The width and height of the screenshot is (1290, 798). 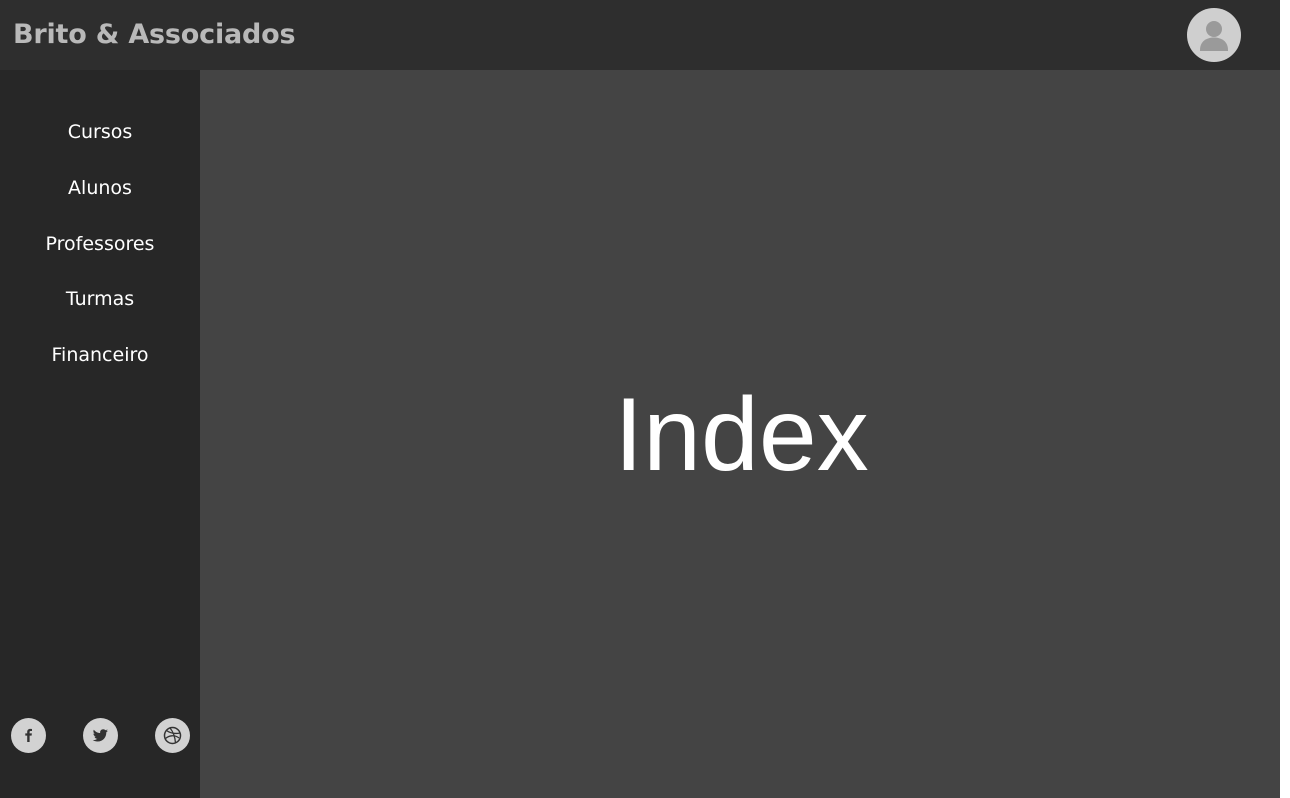 What do you see at coordinates (100, 188) in the screenshot?
I see `sidebar-item-alunos: Alunos` at bounding box center [100, 188].